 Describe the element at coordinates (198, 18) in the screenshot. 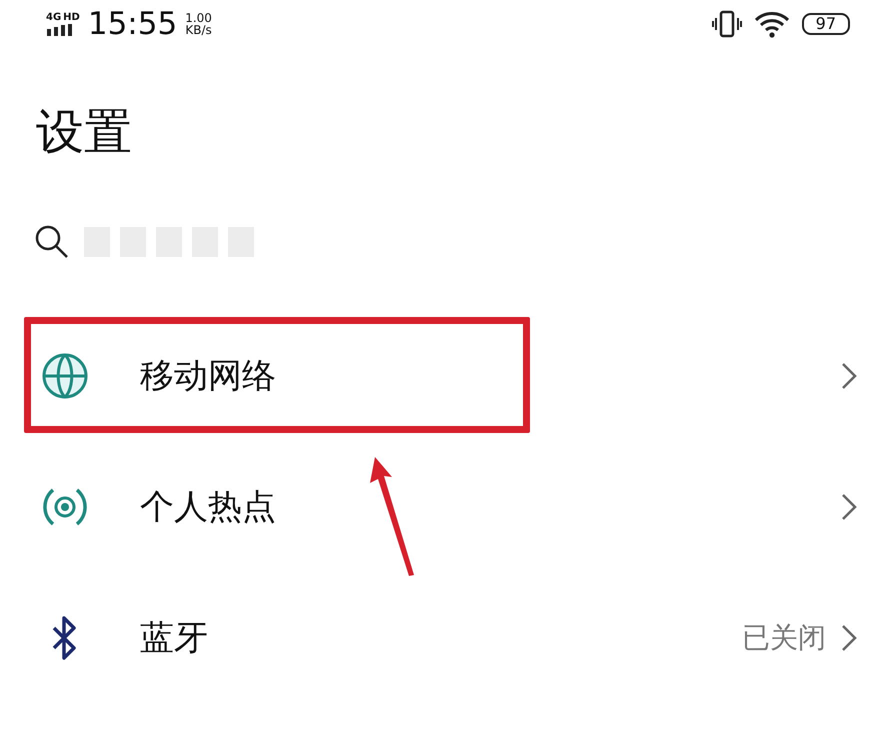

I see `speed-value: 1.00` at that location.